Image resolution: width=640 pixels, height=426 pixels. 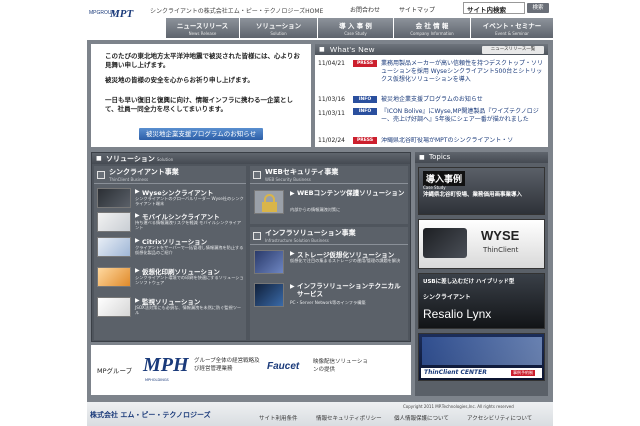 I want to click on item-description: PC・Server Network等のインフラ構築, so click(x=328, y=302).